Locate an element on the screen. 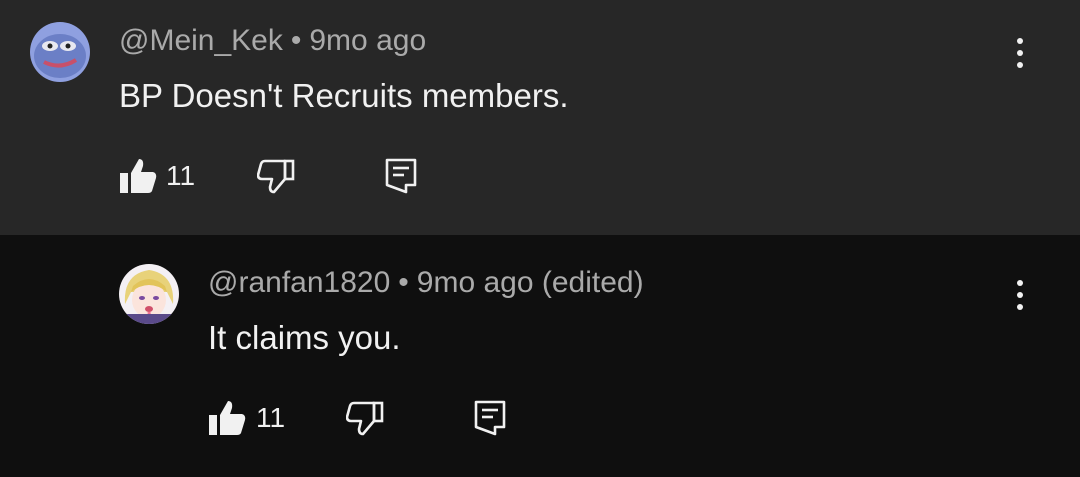 The height and width of the screenshot is (477, 1080). comment-meta: @Mein_Kek • 9mo ago is located at coordinates (272, 41).